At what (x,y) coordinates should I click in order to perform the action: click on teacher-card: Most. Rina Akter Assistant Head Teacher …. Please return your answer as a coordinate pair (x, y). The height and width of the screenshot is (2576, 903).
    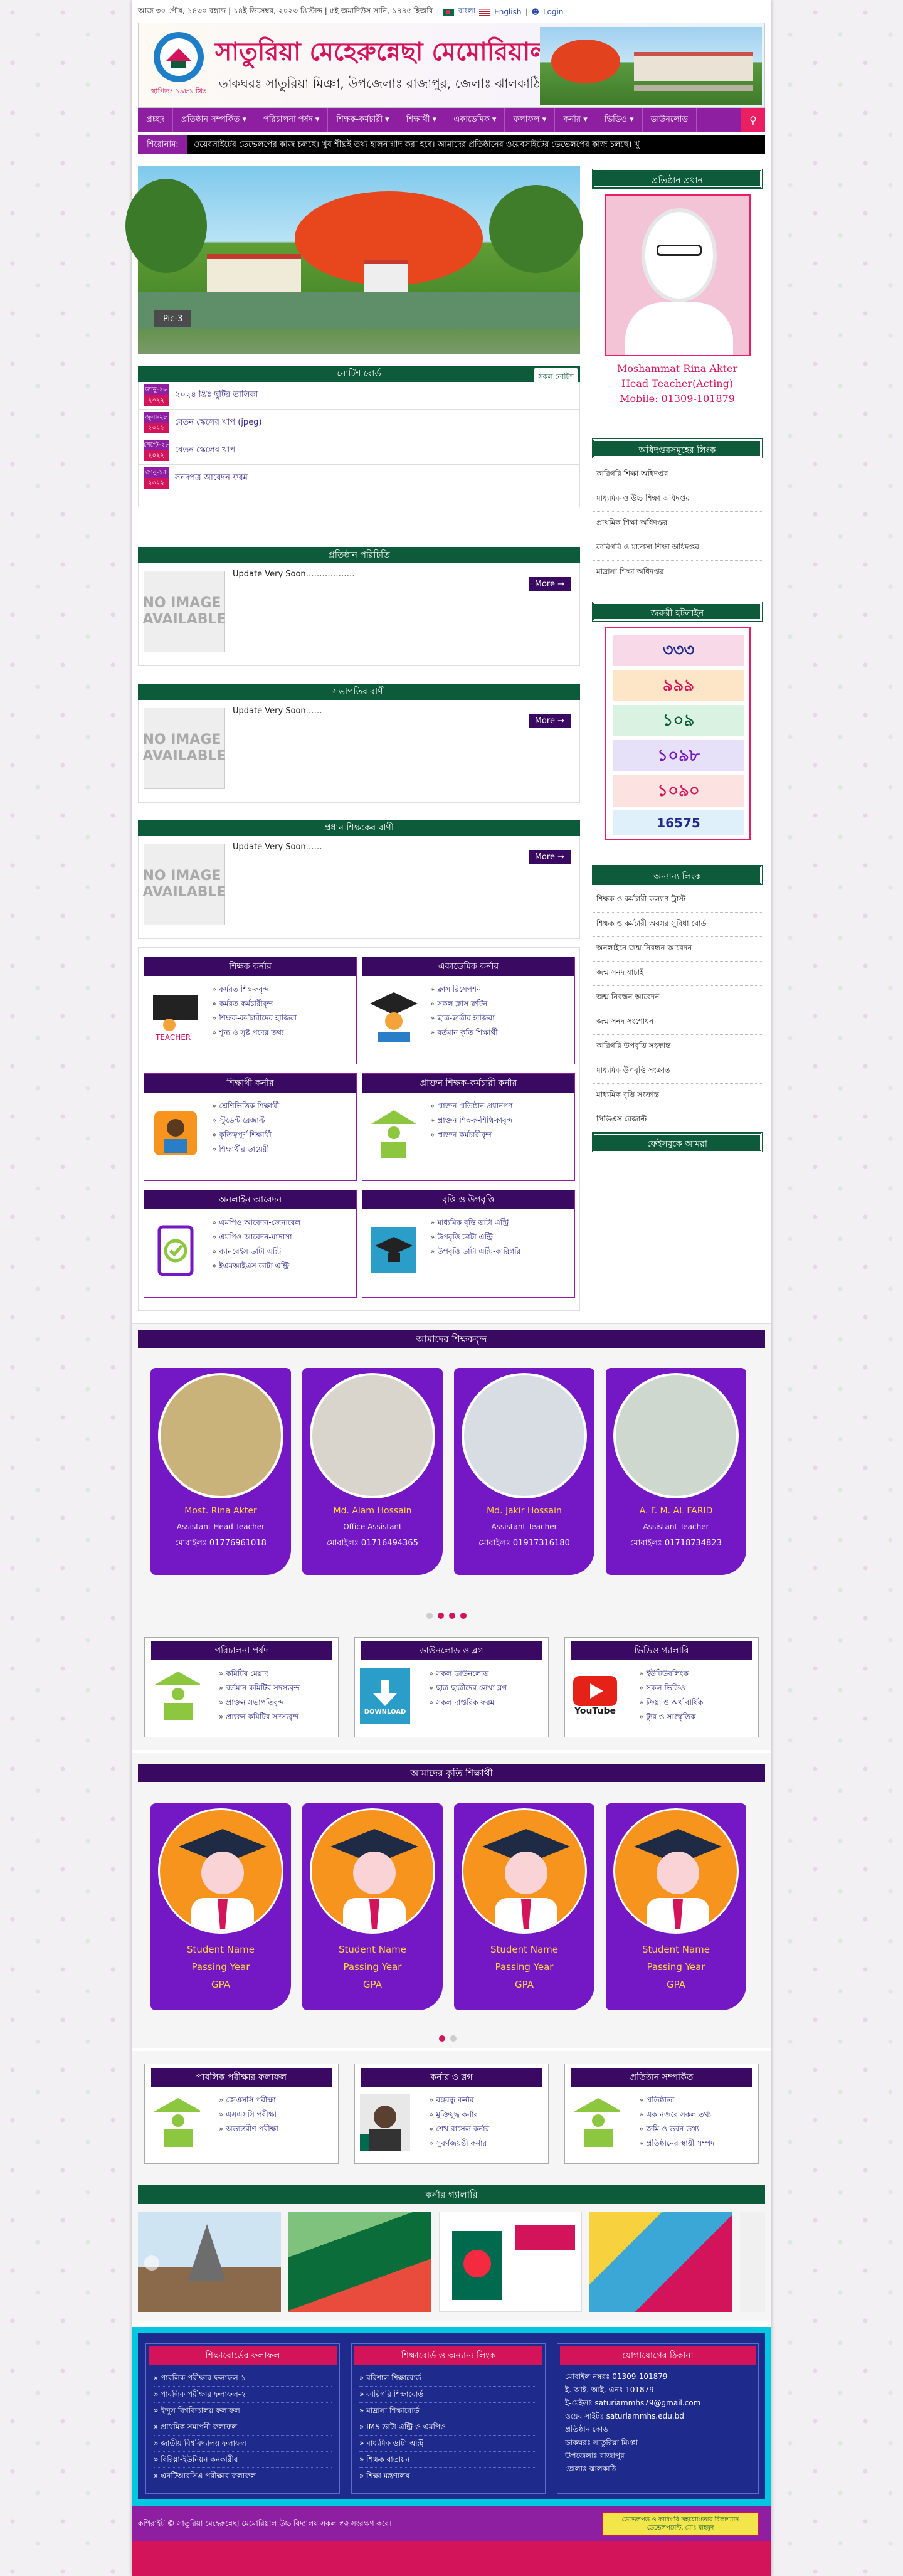
    Looking at the image, I should click on (221, 1471).